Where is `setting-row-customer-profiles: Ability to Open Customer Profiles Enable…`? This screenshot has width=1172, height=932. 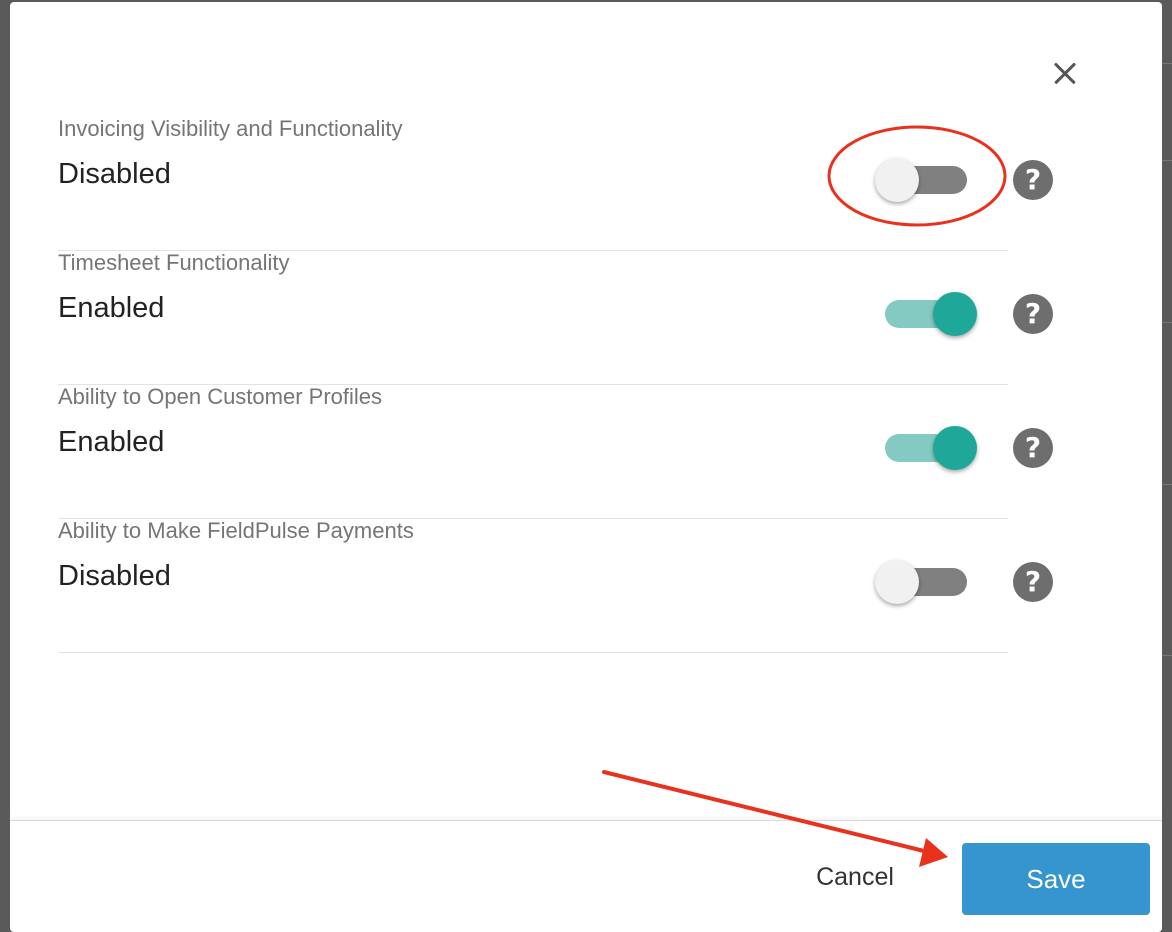 setting-row-customer-profiles: Ability to Open Customer Profiles Enable… is located at coordinates (555, 451).